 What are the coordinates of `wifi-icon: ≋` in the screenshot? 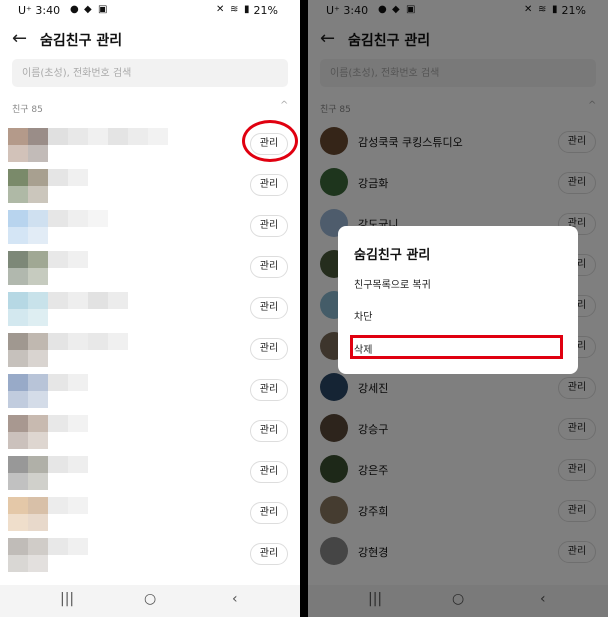 It's located at (234, 9).